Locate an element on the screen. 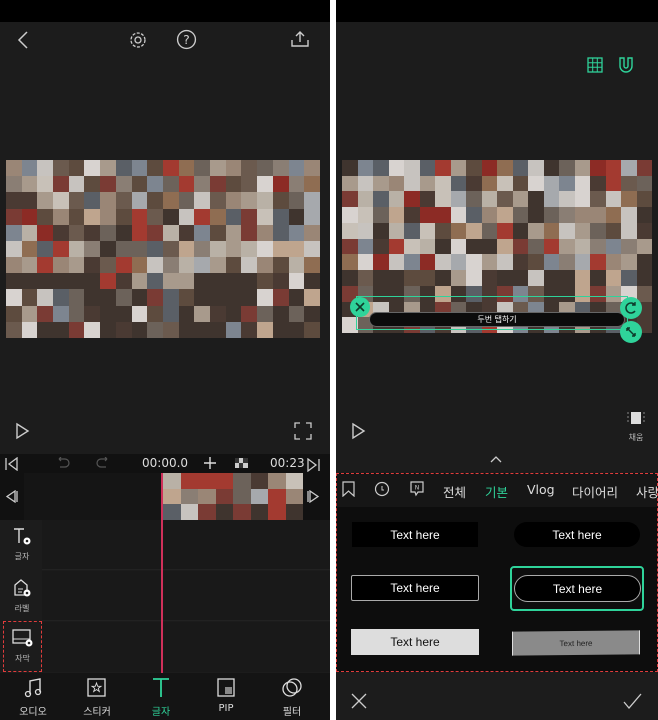 The height and width of the screenshot is (720, 658). bookmark-icon is located at coordinates (348, 489).